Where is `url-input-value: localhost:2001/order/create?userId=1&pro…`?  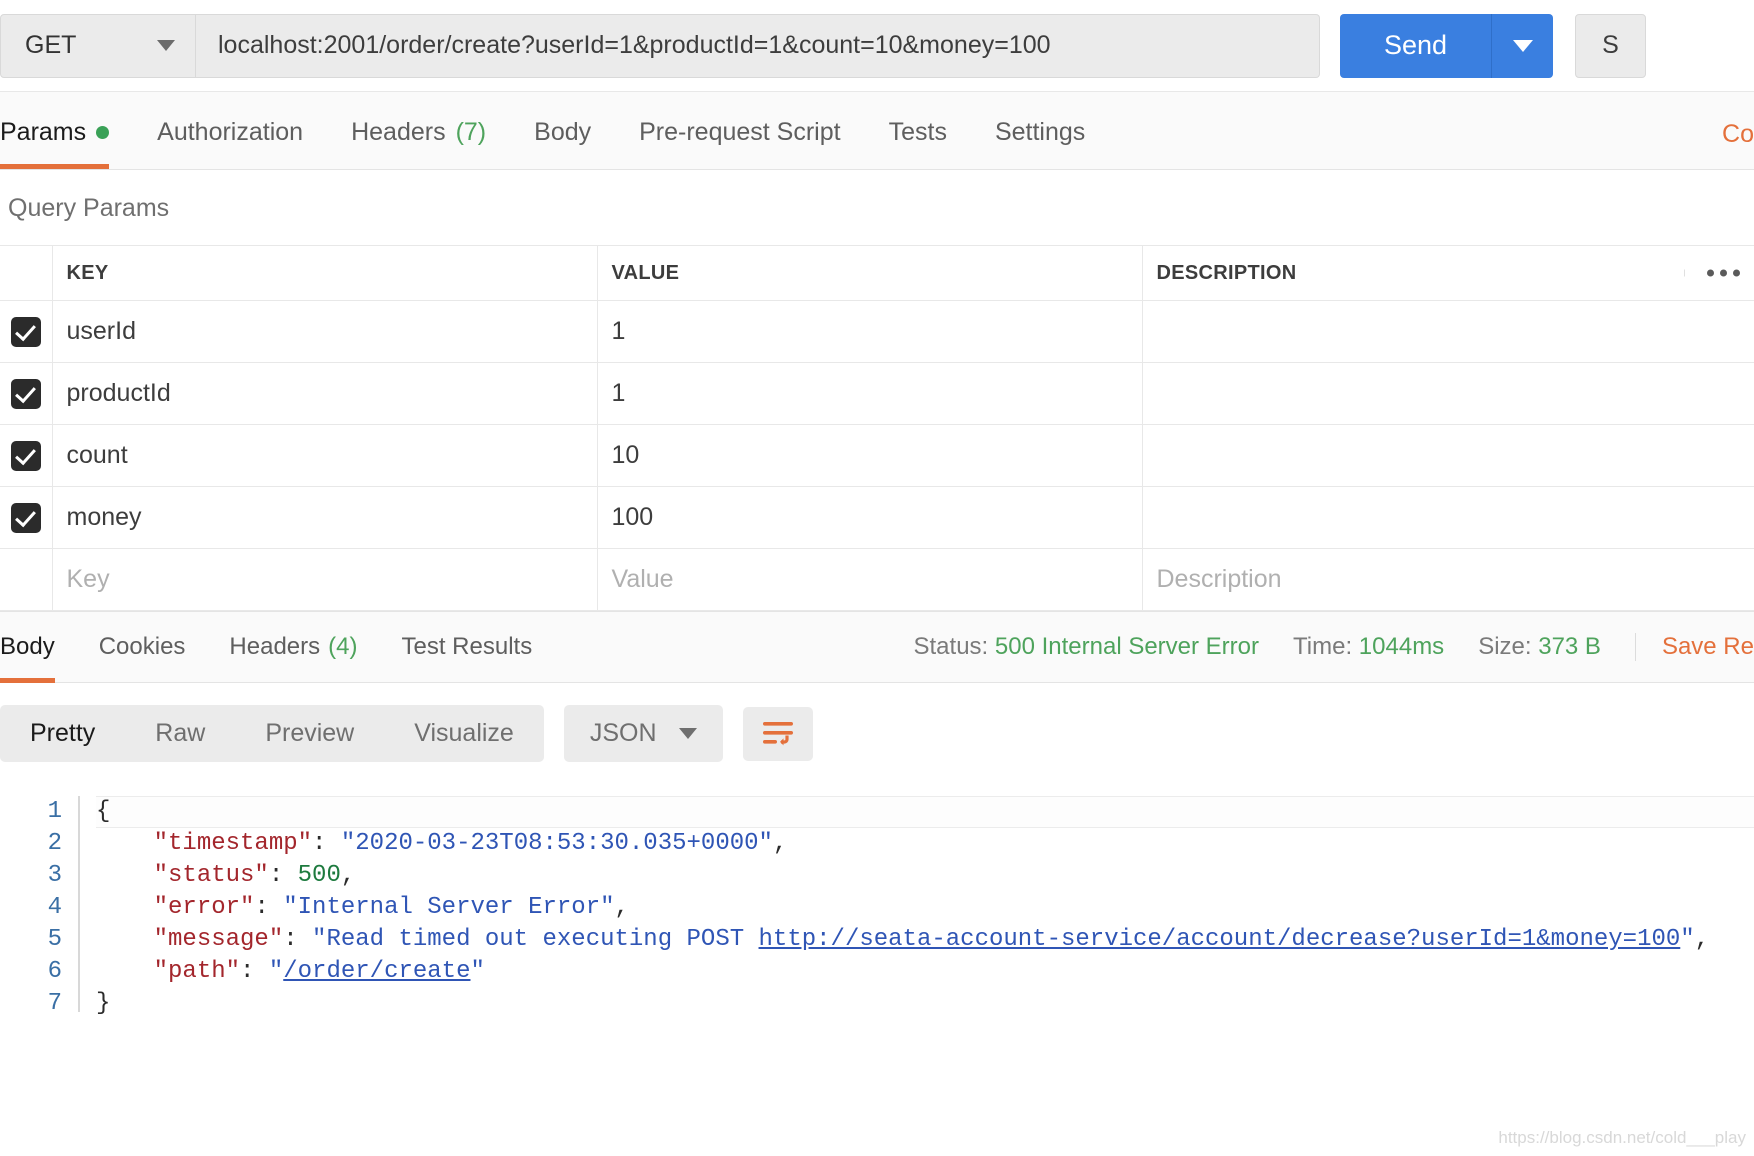
url-input-value: localhost:2001/order/create?userId=1&pro… is located at coordinates (634, 45).